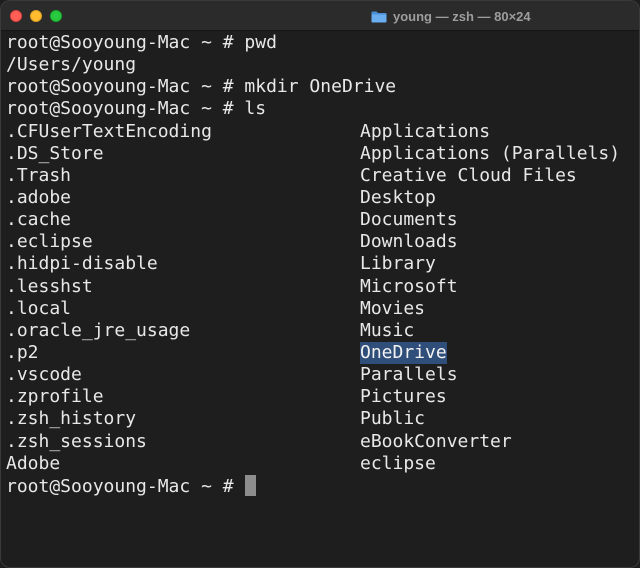 Image resolution: width=640 pixels, height=568 pixels. What do you see at coordinates (409, 286) in the screenshot?
I see `ls-entry: Microsoft` at bounding box center [409, 286].